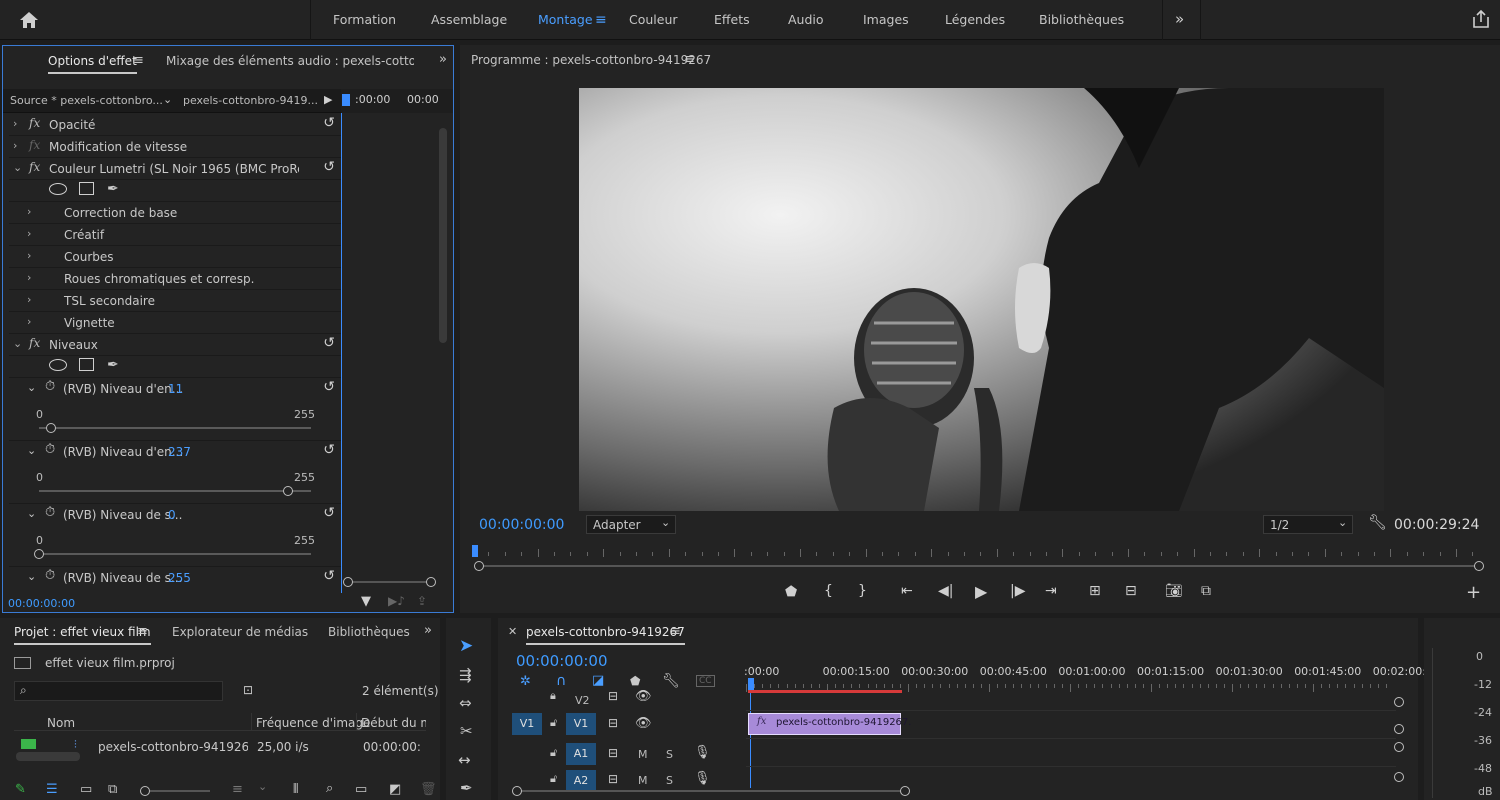 This screenshot has height=800, width=1500. What do you see at coordinates (981, 591) in the screenshot?
I see `play-icon: ▶` at bounding box center [981, 591].